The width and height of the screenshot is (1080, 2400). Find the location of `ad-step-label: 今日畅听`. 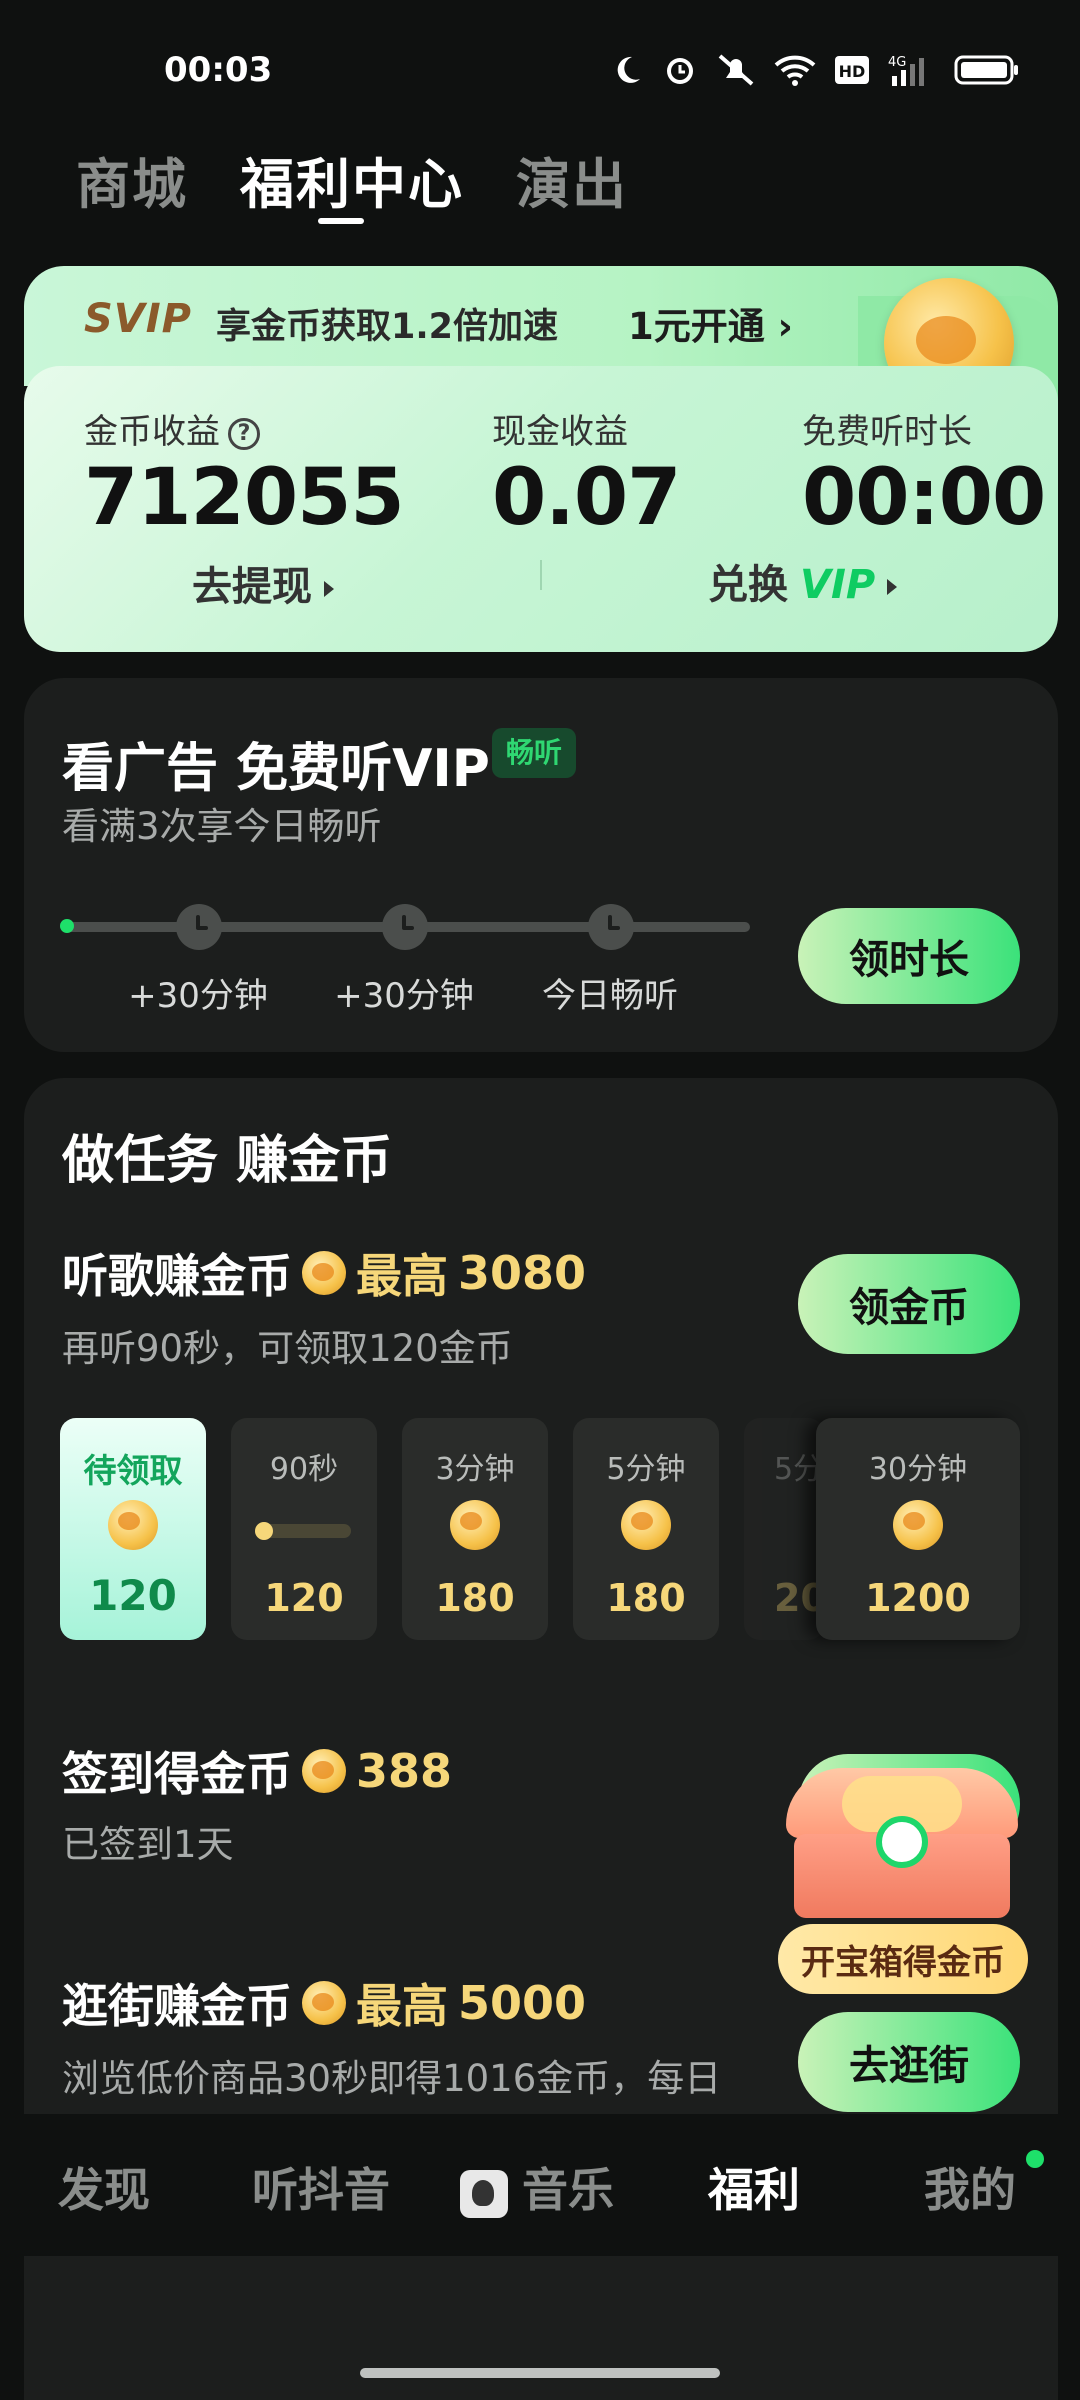

ad-step-label: 今日畅听 is located at coordinates (610, 996).